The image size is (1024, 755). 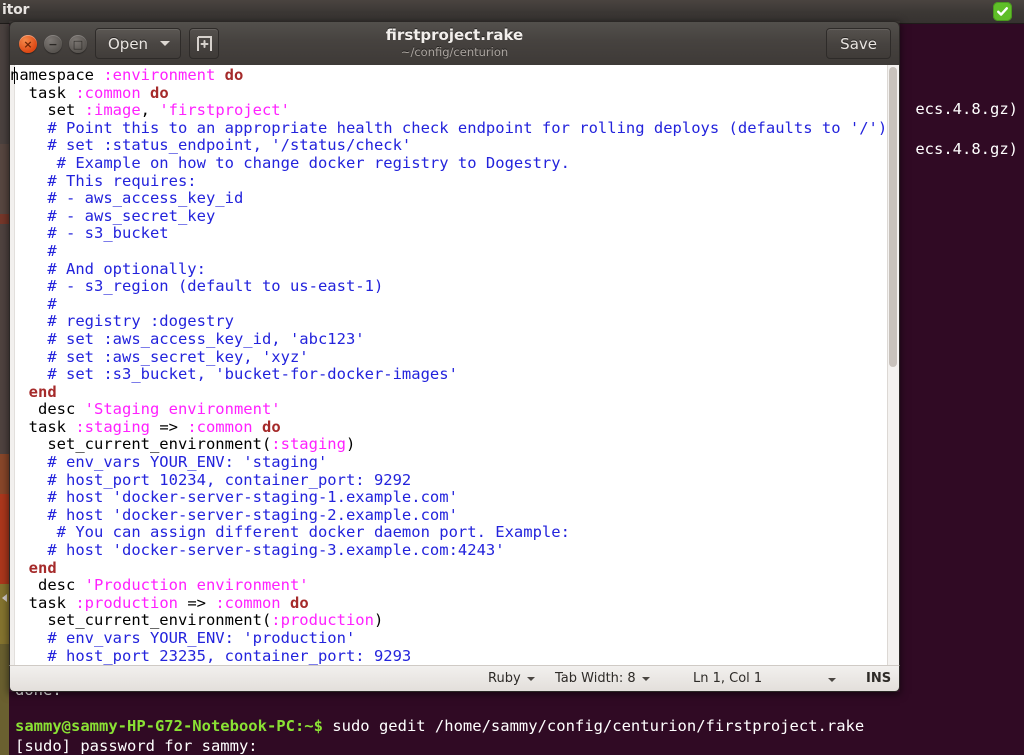 I want to click on open-button-label: Open, so click(x=128, y=43).